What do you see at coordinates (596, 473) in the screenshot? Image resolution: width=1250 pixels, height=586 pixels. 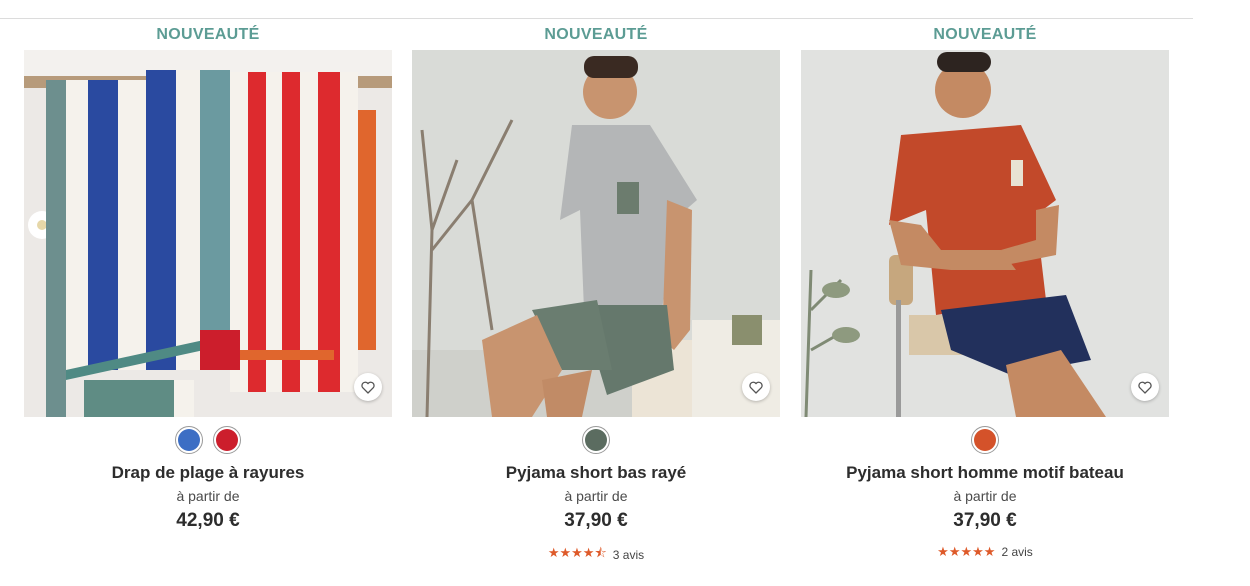 I see `product-name: Pyjama short bas rayé` at bounding box center [596, 473].